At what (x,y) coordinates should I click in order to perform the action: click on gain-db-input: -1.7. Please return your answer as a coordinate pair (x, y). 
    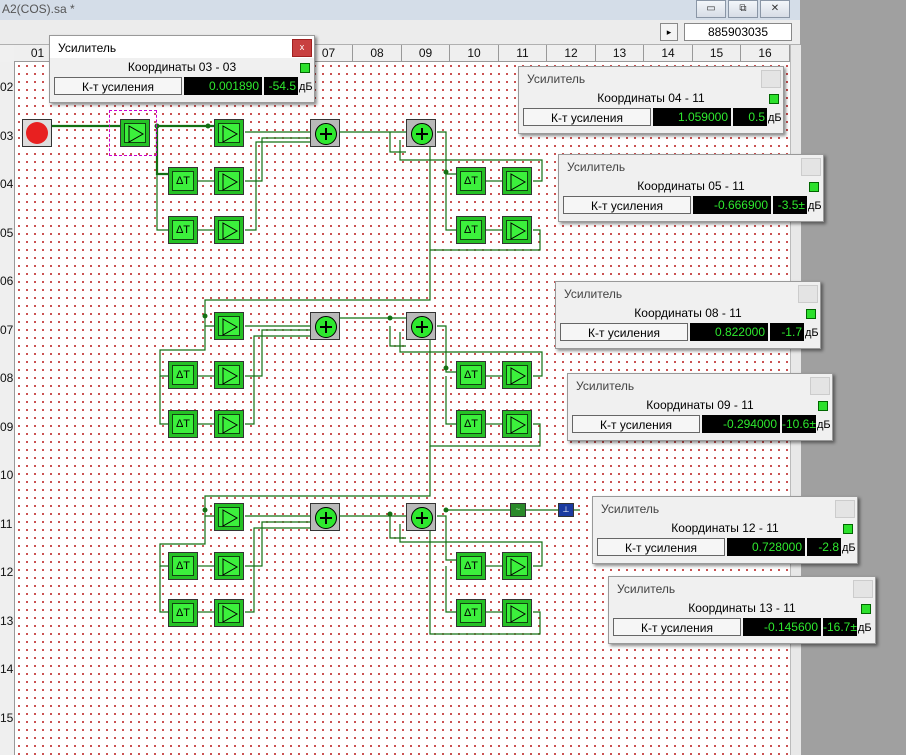
    Looking at the image, I should click on (787, 332).